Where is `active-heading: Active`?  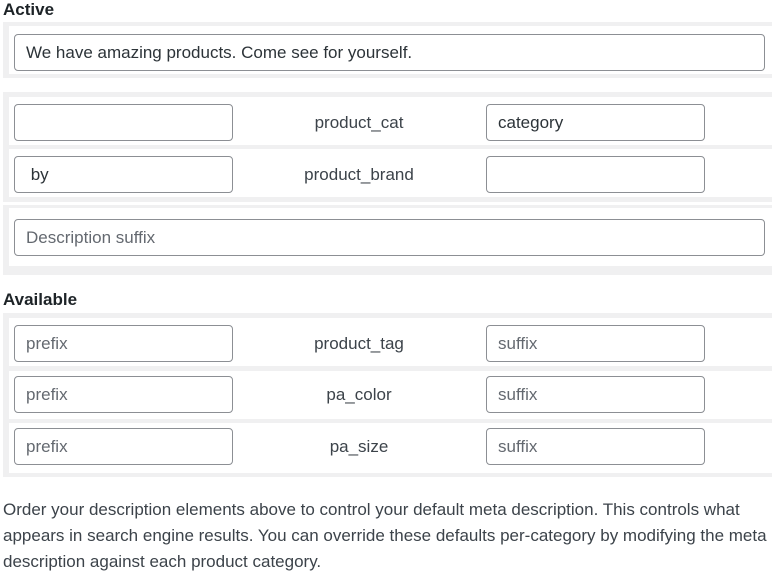 active-heading: Active is located at coordinates (29, 9).